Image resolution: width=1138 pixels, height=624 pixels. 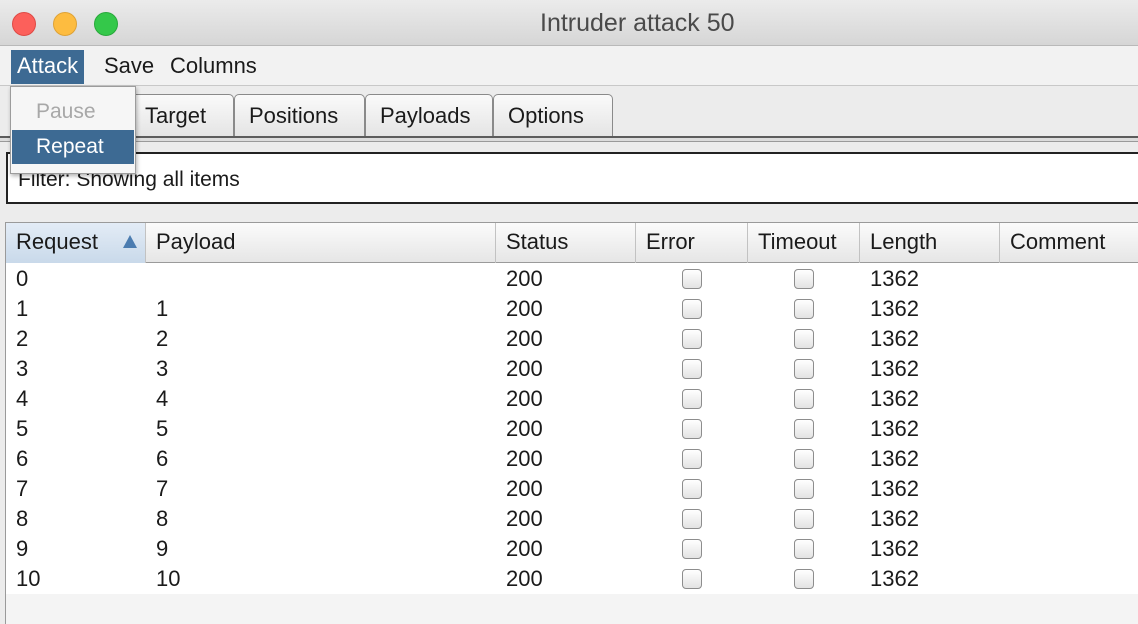 What do you see at coordinates (182, 115) in the screenshot?
I see `tab-target: Target` at bounding box center [182, 115].